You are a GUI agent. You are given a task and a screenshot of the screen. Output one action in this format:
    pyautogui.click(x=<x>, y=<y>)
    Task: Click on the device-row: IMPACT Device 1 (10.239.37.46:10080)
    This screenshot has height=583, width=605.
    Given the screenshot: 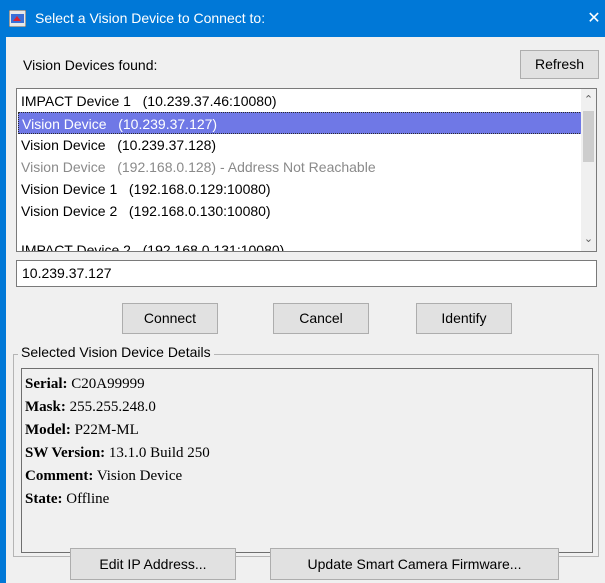 What is the action you would take?
    pyautogui.click(x=304, y=101)
    